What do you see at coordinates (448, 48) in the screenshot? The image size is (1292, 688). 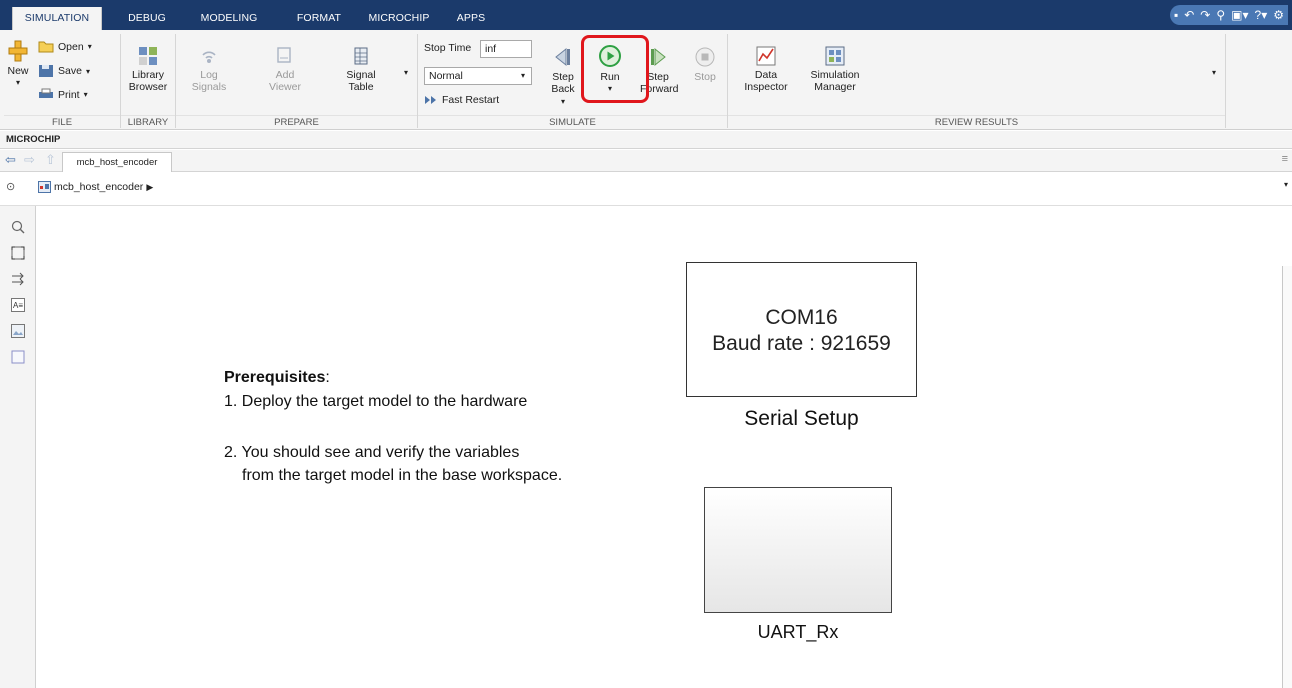 I see `stop-time-label: Stop Time` at bounding box center [448, 48].